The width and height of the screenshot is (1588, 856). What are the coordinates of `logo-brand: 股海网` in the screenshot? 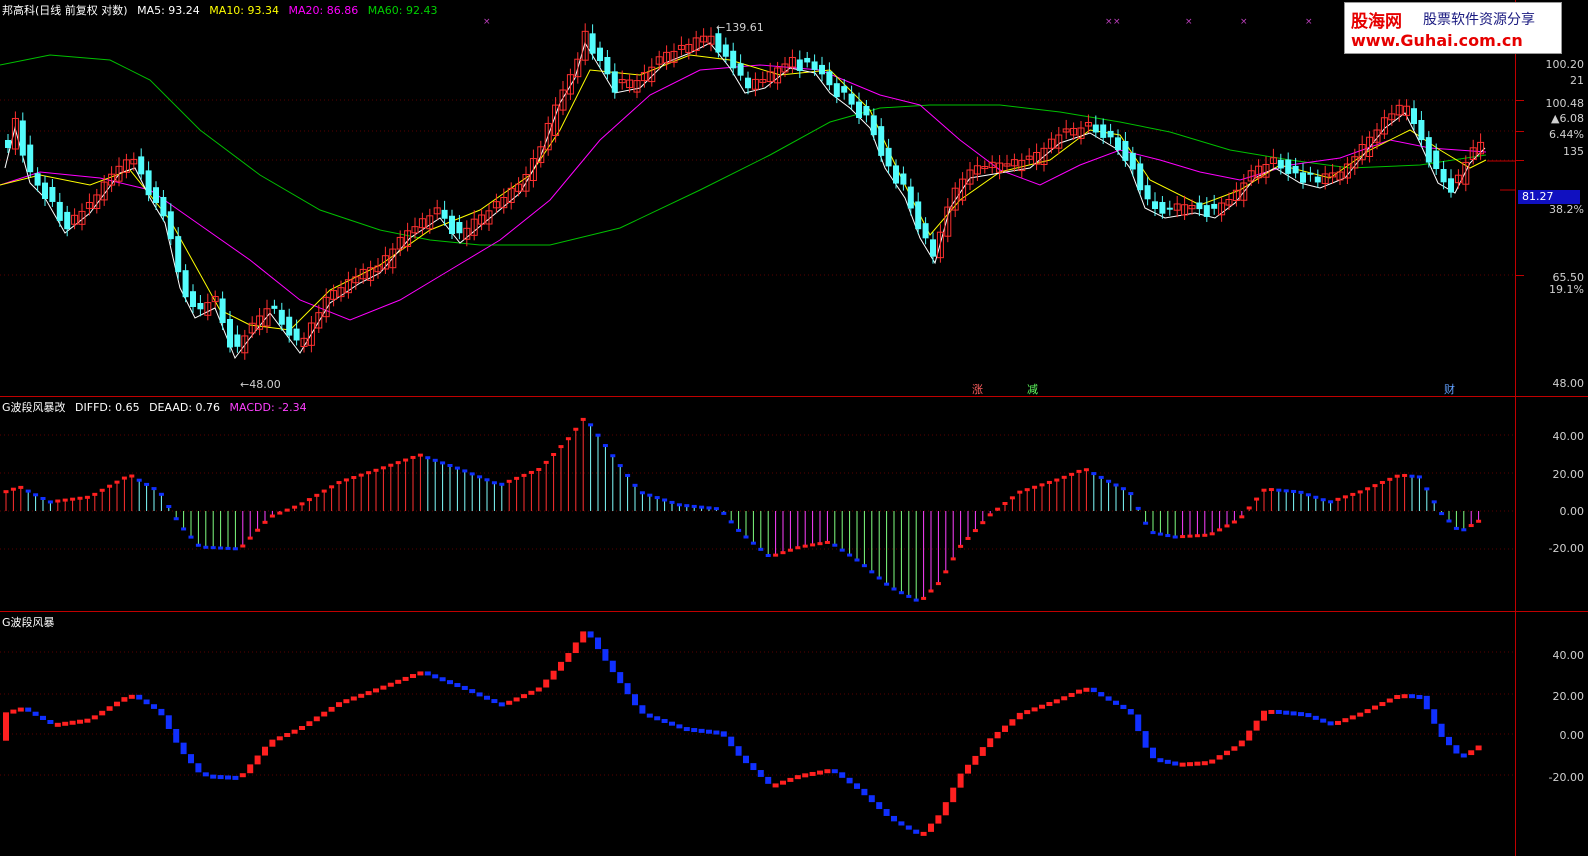 It's located at (1376, 22).